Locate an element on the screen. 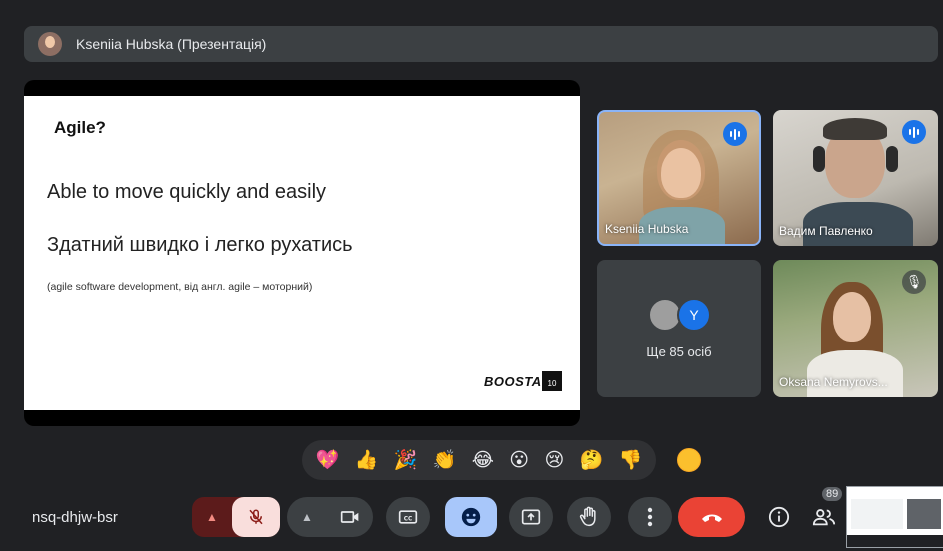  reaction-laughing: 😂 is located at coordinates (483, 460).